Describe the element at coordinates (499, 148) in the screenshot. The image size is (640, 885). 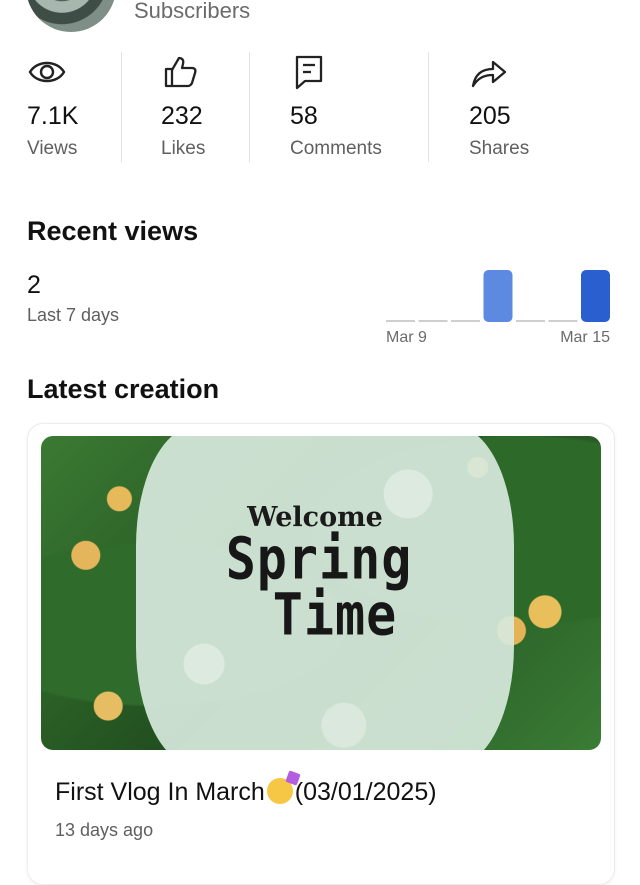
I see `shares-label: Shares` at that location.